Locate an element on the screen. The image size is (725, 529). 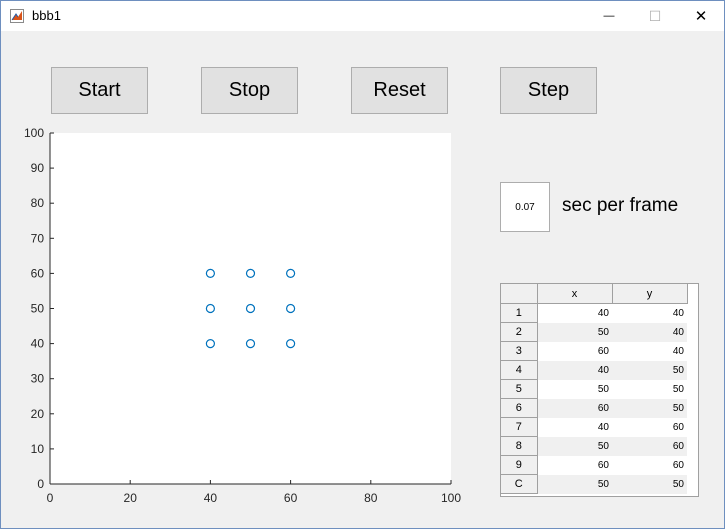
column-header-y: y is located at coordinates (650, 294).